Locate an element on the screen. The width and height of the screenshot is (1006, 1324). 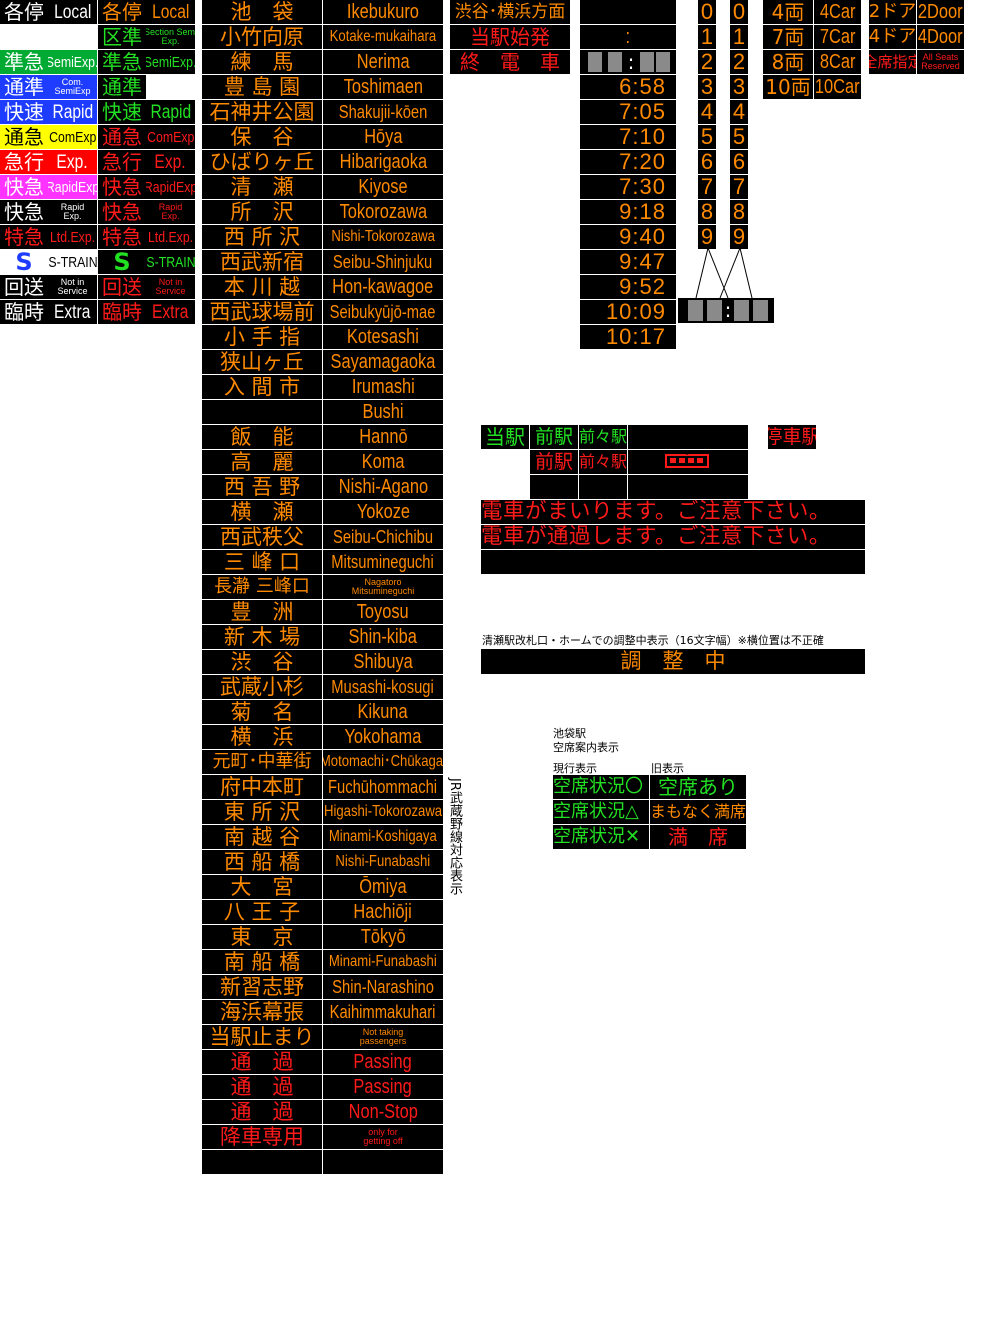
time-colon: : is located at coordinates (628, 37).